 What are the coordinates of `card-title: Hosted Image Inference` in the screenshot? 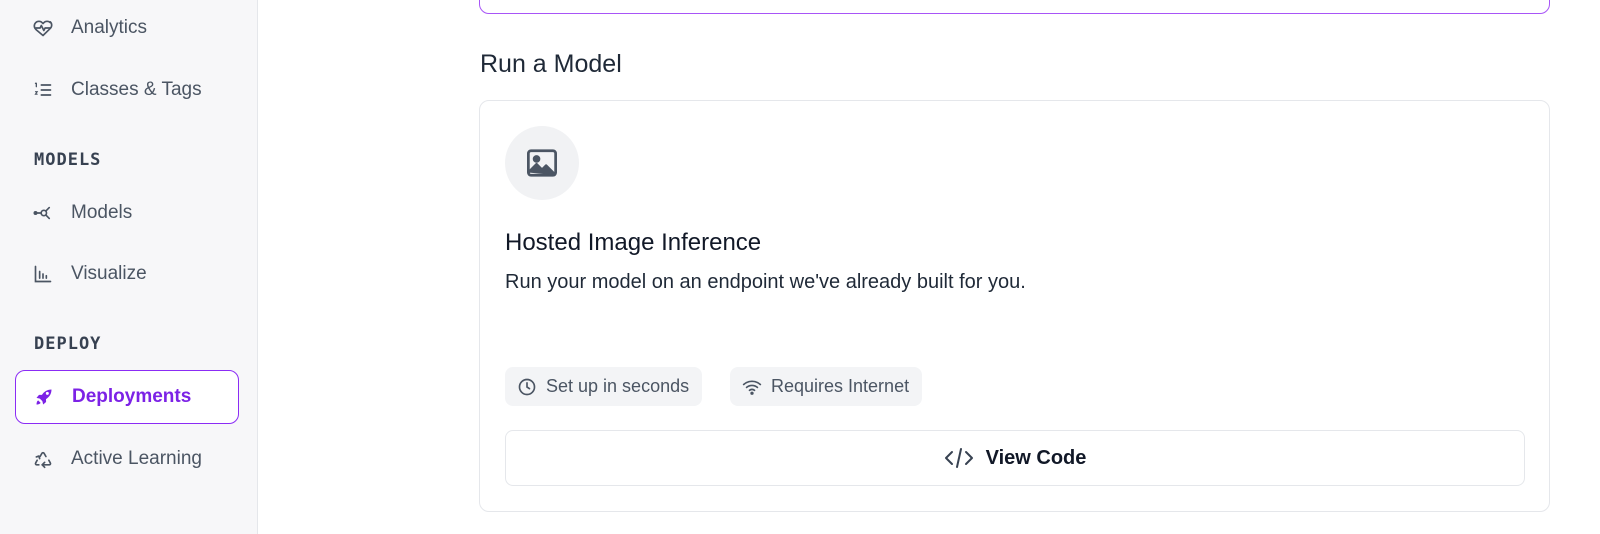 It's located at (633, 242).